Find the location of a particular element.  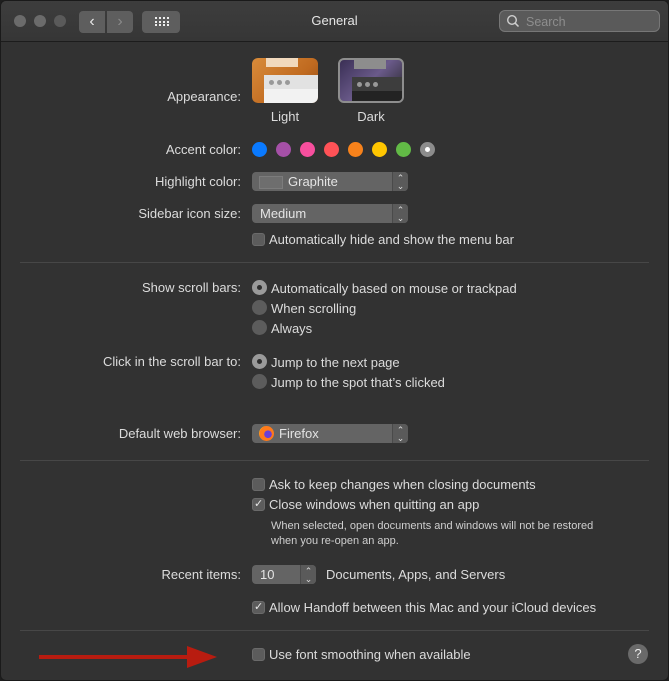

firefox-icon is located at coordinates (266, 433).